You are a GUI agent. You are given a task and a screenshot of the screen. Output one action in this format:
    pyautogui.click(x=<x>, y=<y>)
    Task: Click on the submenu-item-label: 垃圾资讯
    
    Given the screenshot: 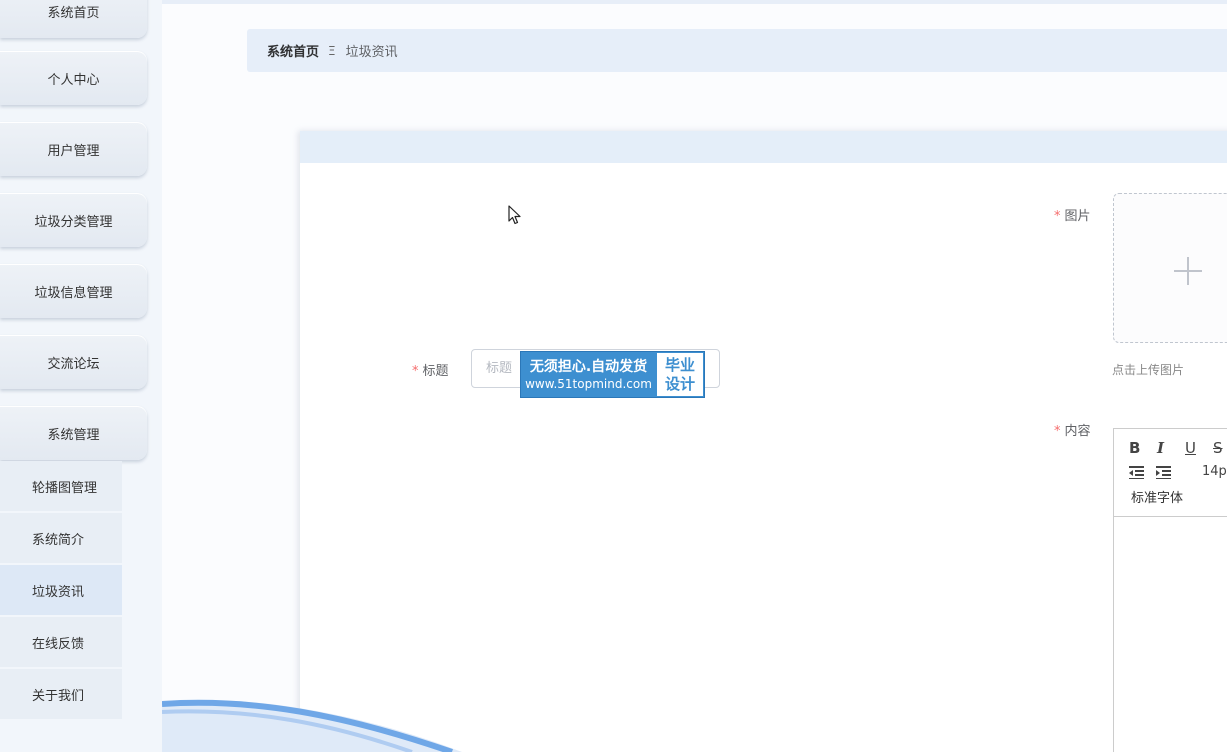 What is the action you would take?
    pyautogui.click(x=58, y=592)
    